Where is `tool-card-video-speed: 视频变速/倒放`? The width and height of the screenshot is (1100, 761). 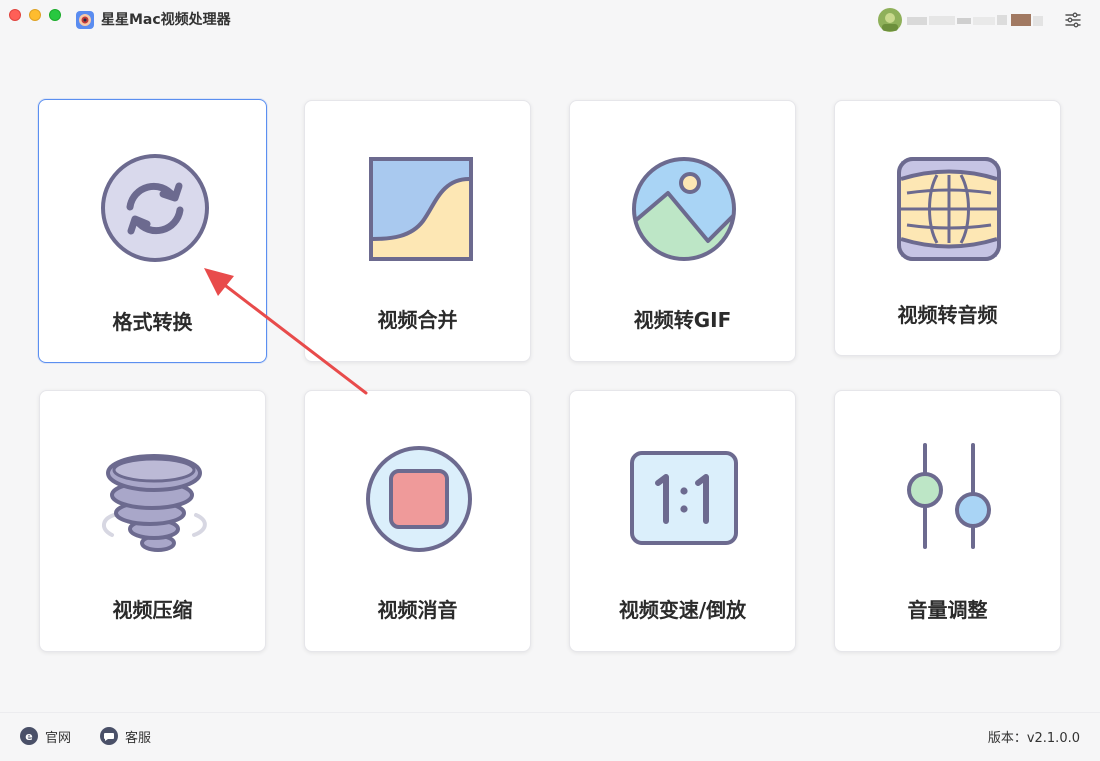 tool-card-video-speed: 视频变速/倒放 is located at coordinates (682, 521).